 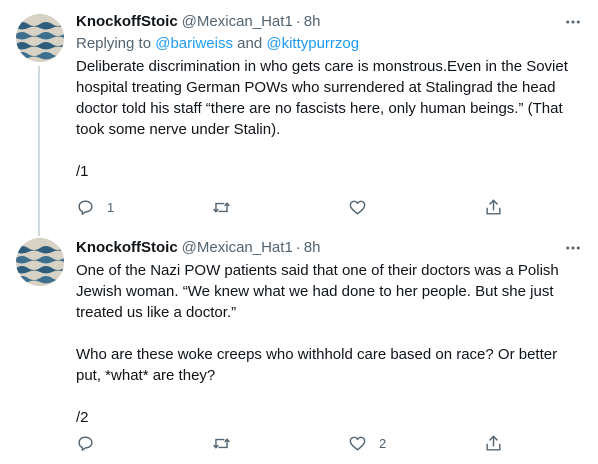 What do you see at coordinates (368, 207) in the screenshot?
I see `like-button` at bounding box center [368, 207].